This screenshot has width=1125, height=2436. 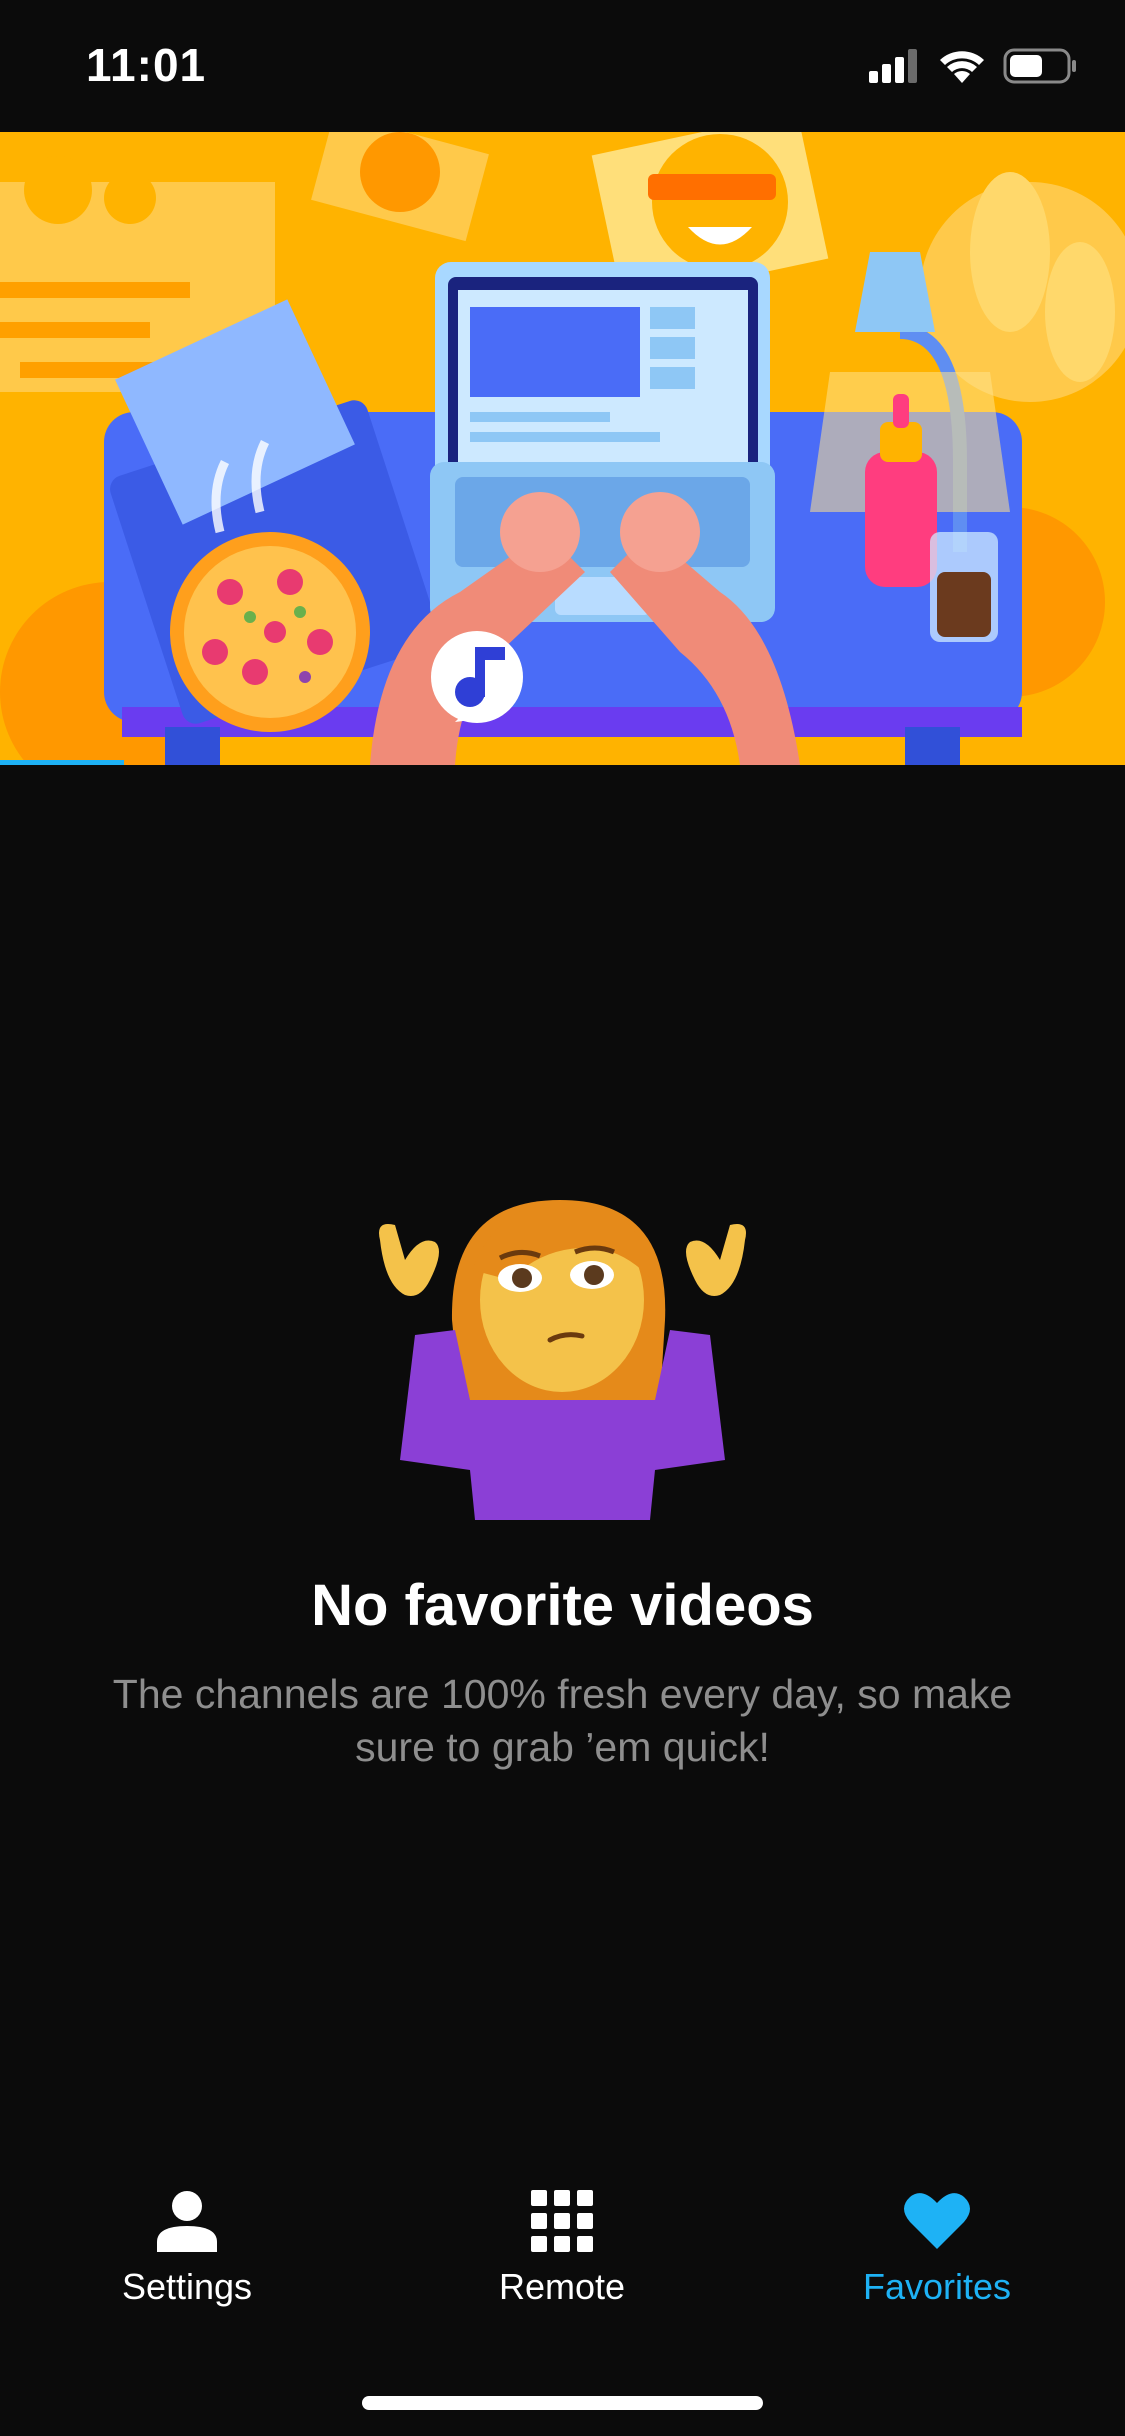 What do you see at coordinates (187, 2286) in the screenshot?
I see `tab-settings-label: Settings` at bounding box center [187, 2286].